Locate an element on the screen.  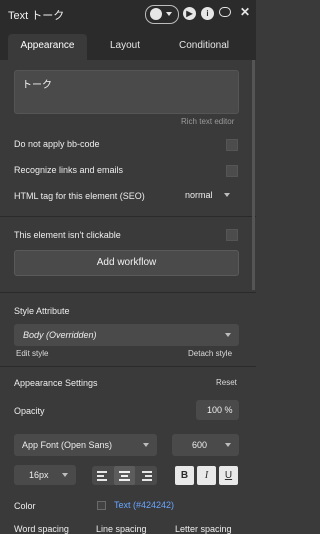
opacity-input: 100 % is located at coordinates (217, 410).